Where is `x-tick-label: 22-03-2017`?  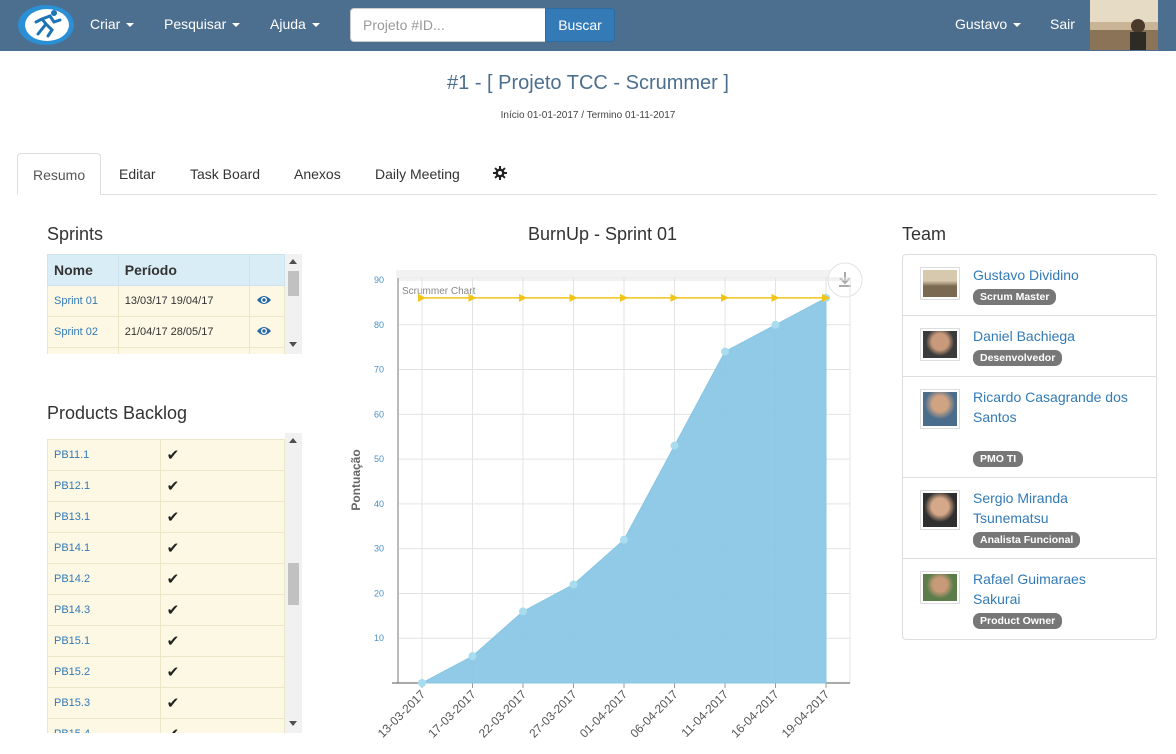 x-tick-label: 22-03-2017 is located at coordinates (503, 714).